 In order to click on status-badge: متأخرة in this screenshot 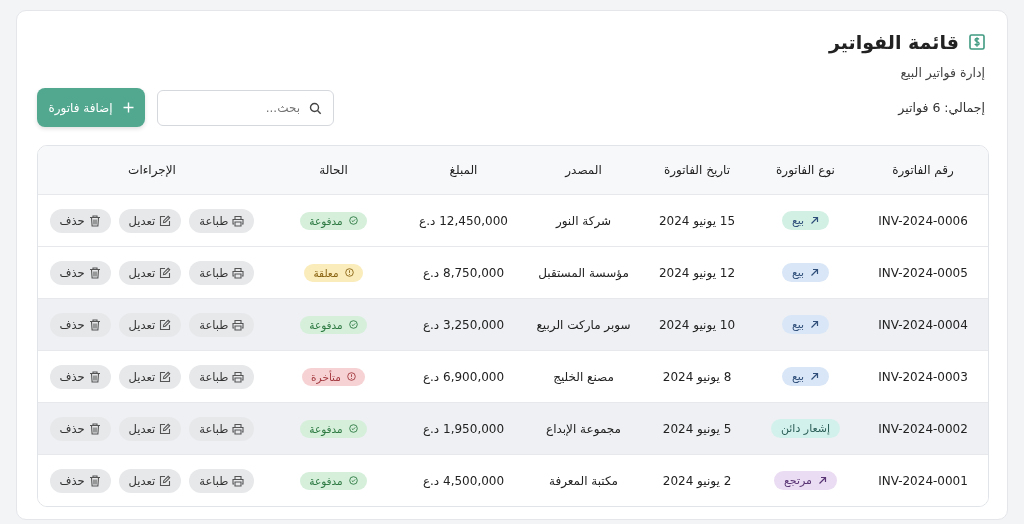, I will do `click(333, 376)`.